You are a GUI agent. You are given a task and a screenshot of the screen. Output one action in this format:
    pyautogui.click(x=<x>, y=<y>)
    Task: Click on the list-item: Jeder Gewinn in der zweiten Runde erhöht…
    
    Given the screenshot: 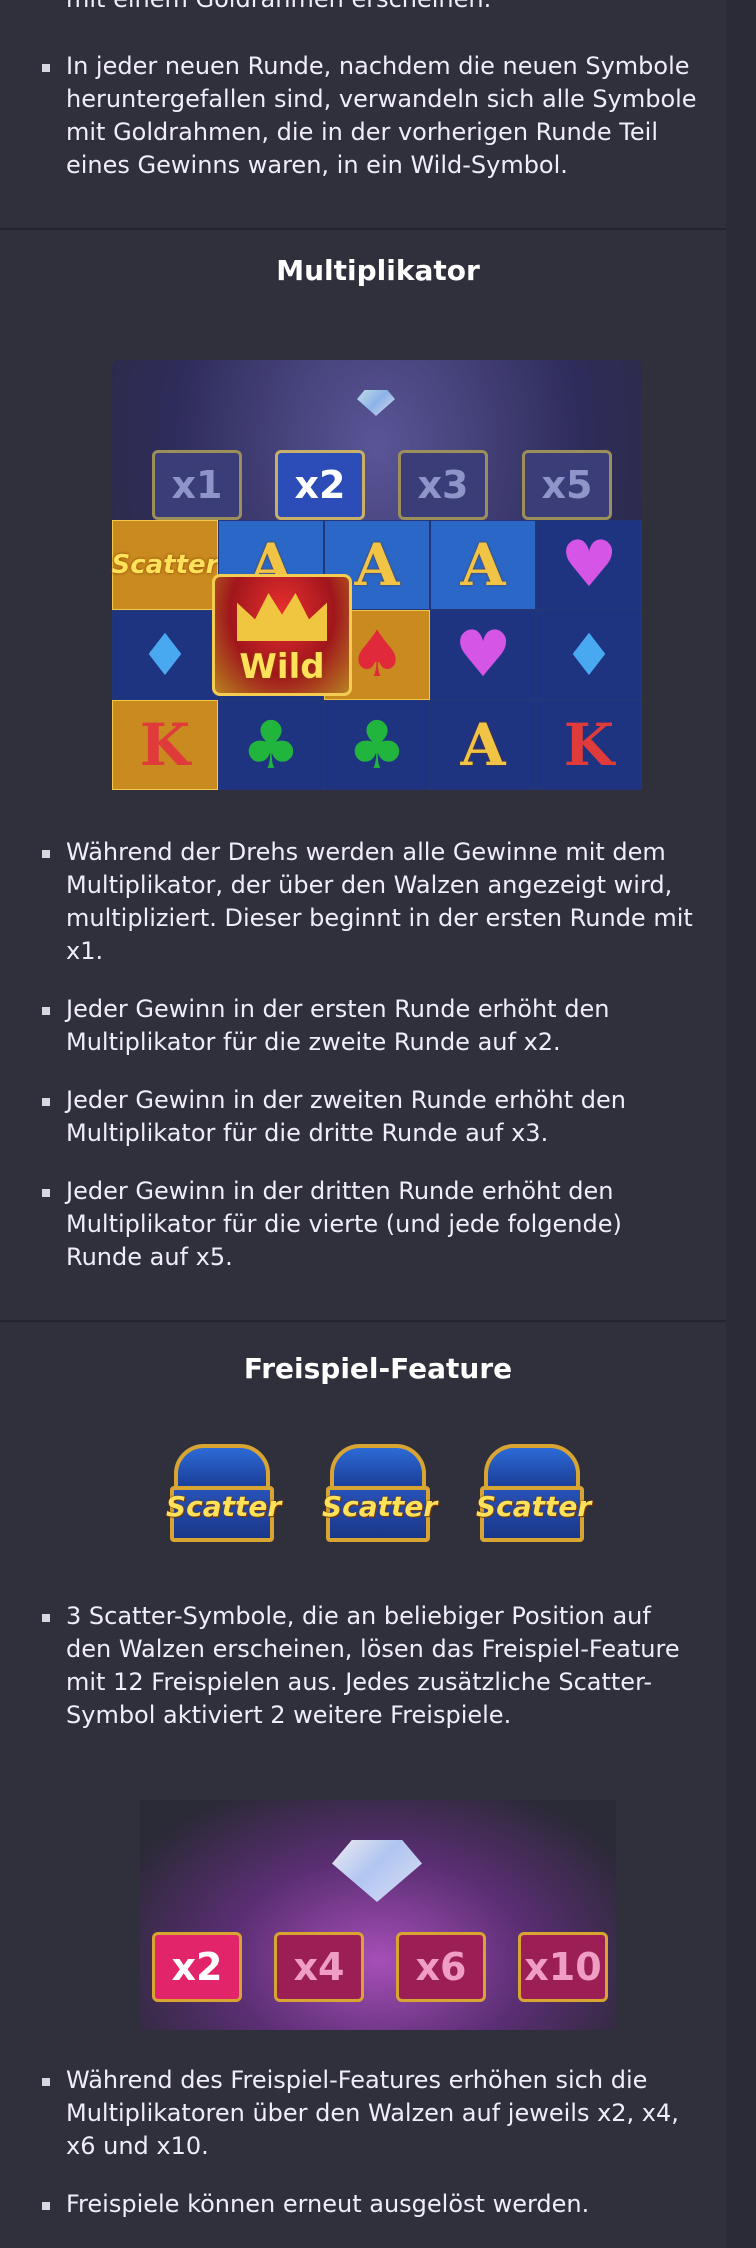 What is the action you would take?
    pyautogui.click(x=370, y=1117)
    